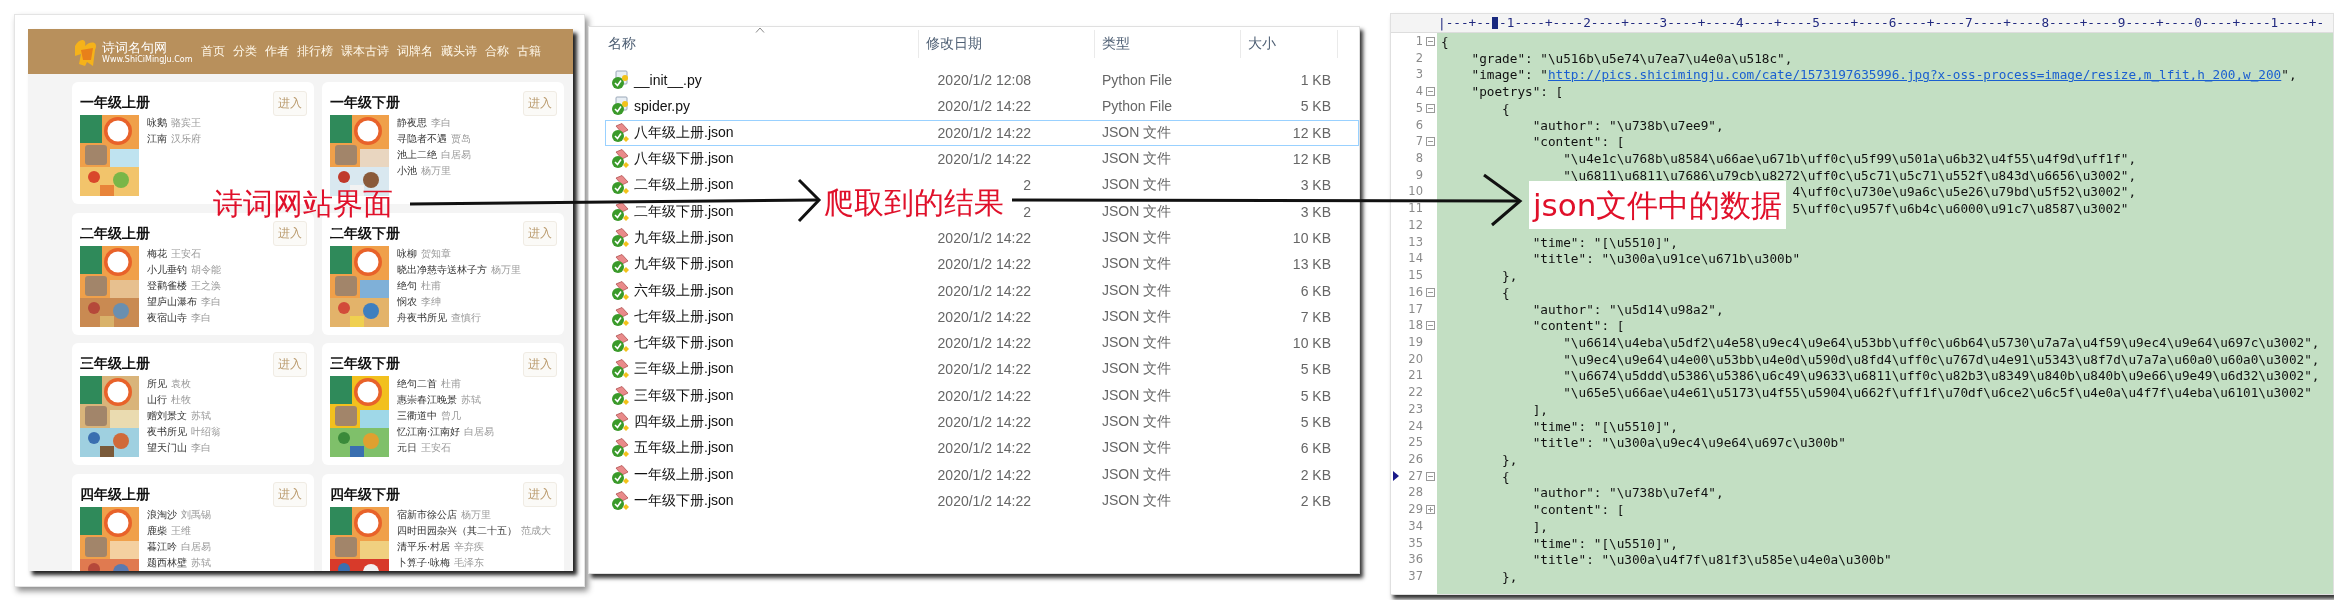  What do you see at coordinates (684, 237) in the screenshot?
I see `file-name: 九年级上册.json` at bounding box center [684, 237].